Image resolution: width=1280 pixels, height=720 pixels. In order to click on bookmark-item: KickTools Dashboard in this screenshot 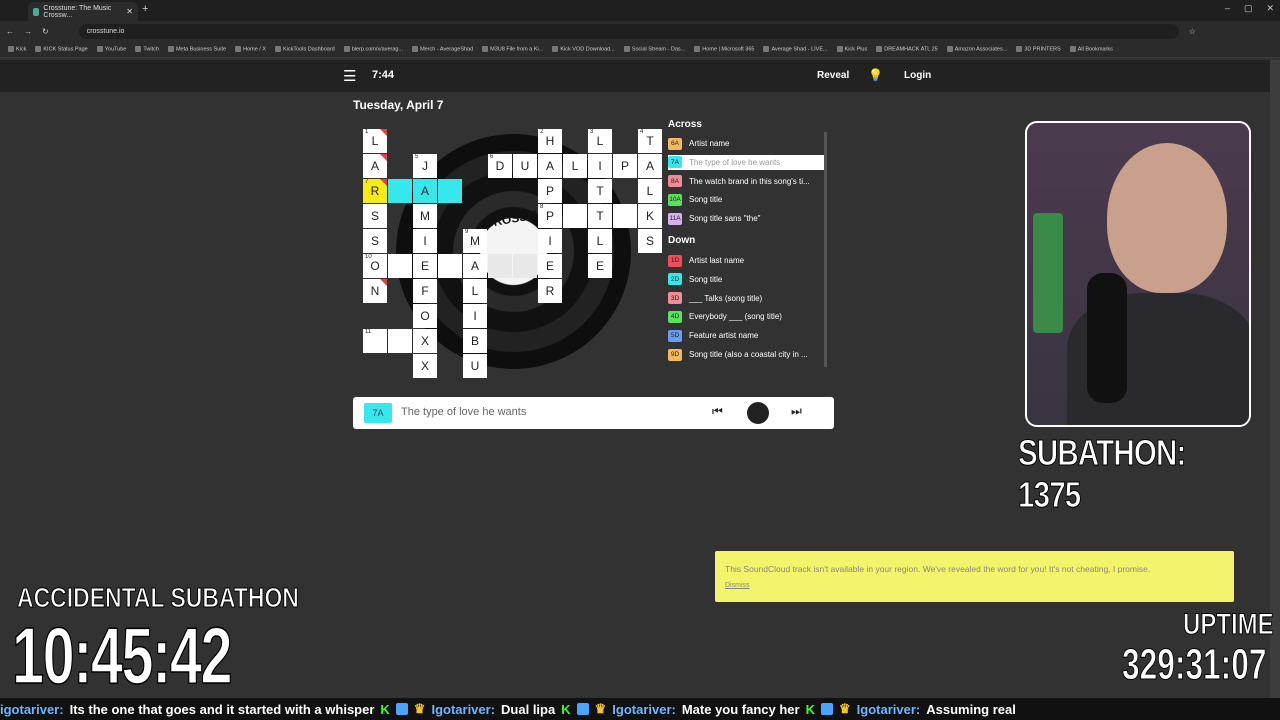, I will do `click(305, 49)`.